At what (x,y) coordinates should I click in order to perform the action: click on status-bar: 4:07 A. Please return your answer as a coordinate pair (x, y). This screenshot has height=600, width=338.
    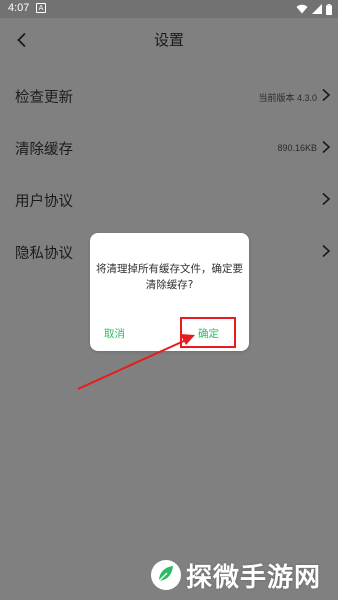
    Looking at the image, I should click on (169, 9).